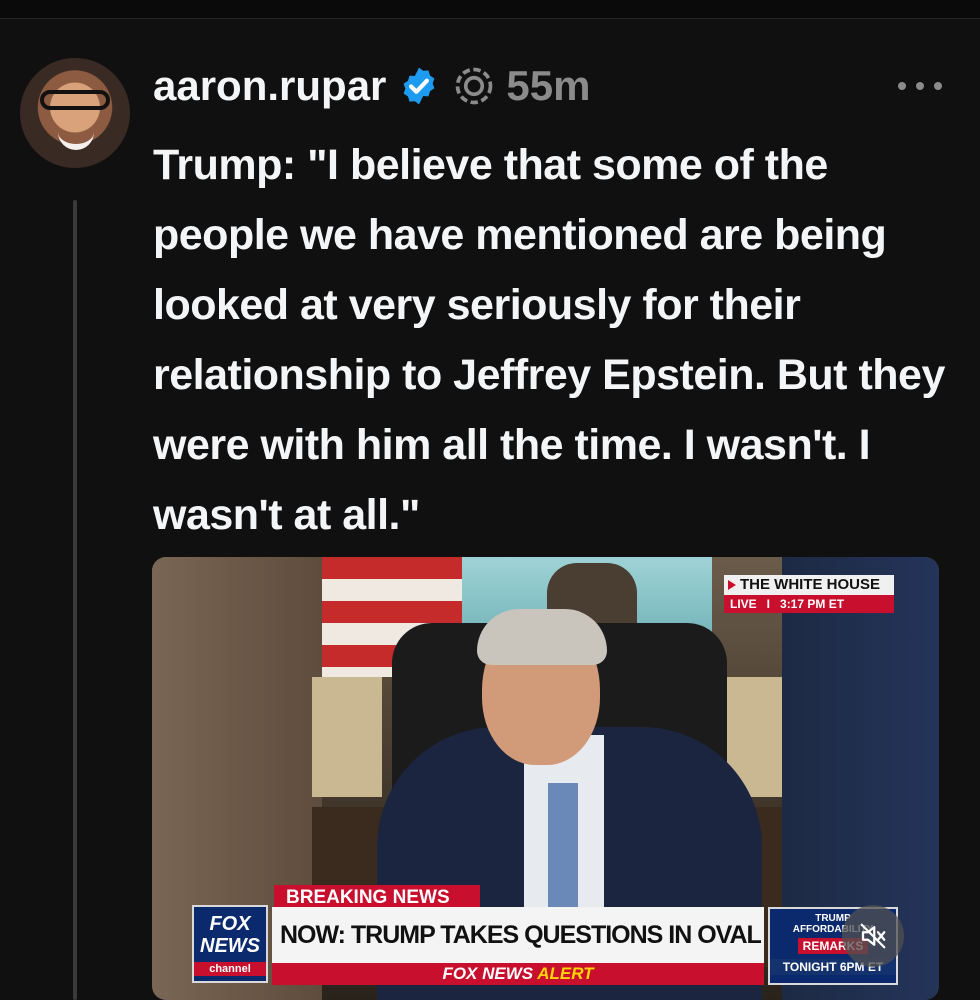 The image size is (980, 1000). Describe the element at coordinates (419, 86) in the screenshot. I see `verified-badge-icon` at that location.